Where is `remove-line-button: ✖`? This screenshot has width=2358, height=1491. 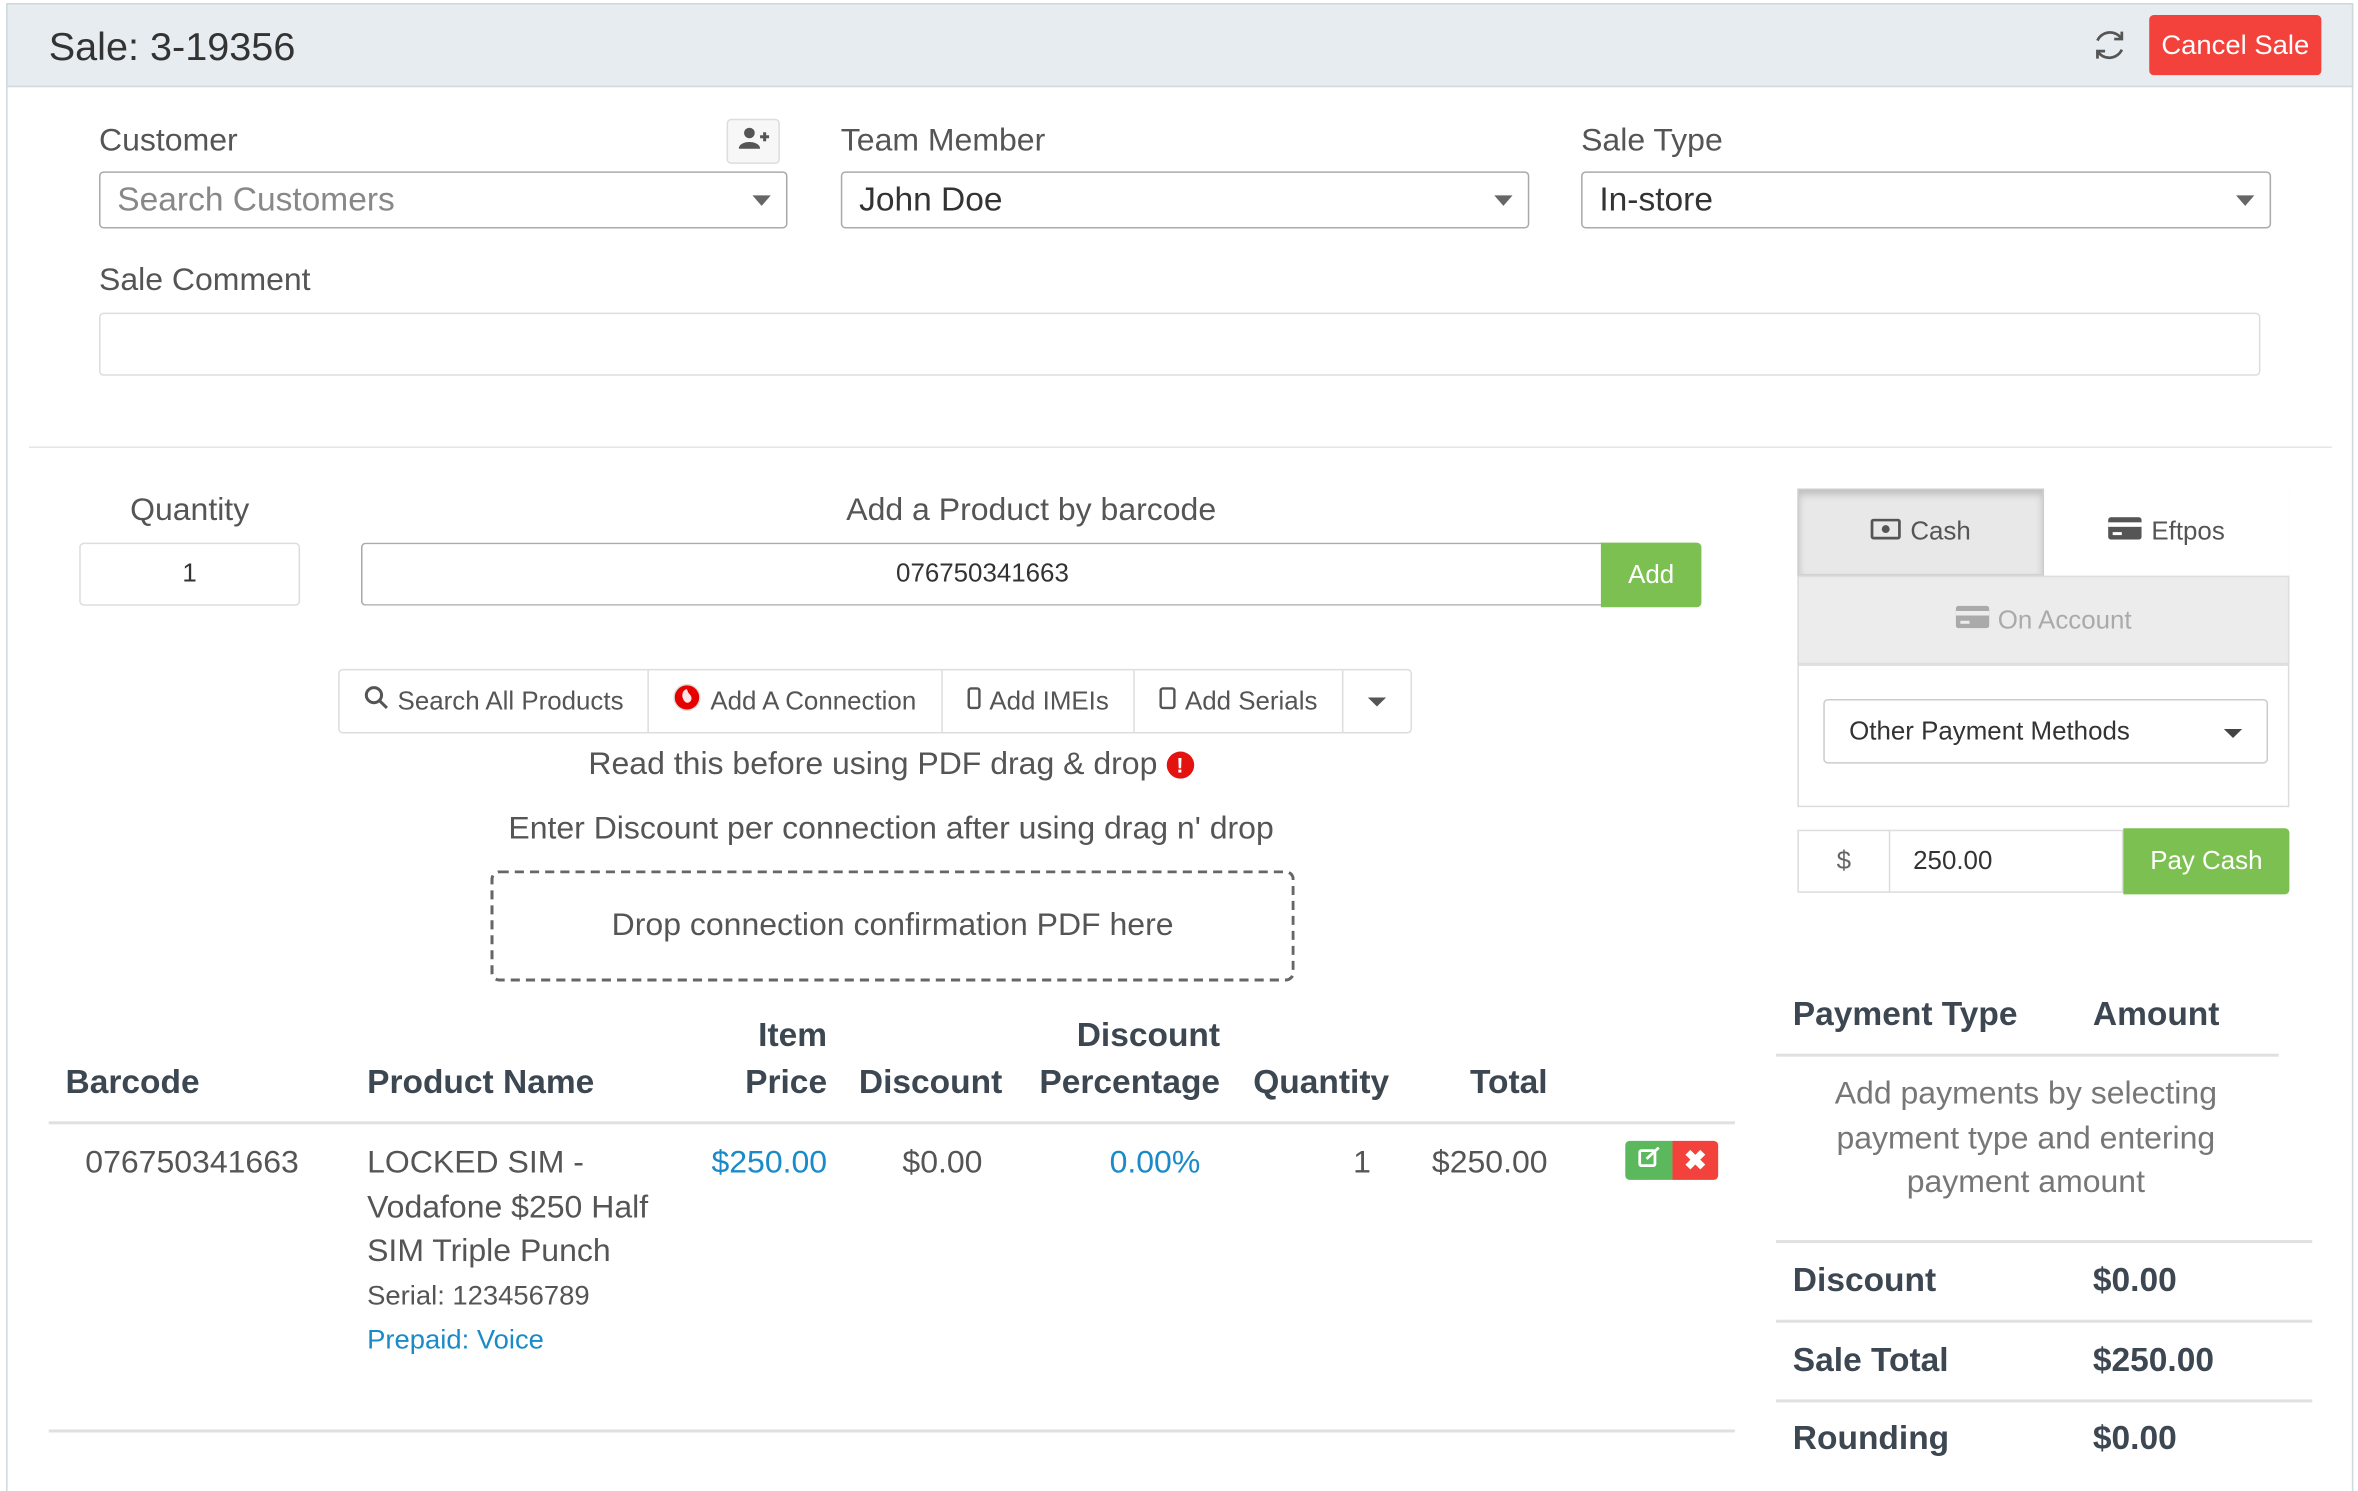 remove-line-button: ✖ is located at coordinates (1695, 1160).